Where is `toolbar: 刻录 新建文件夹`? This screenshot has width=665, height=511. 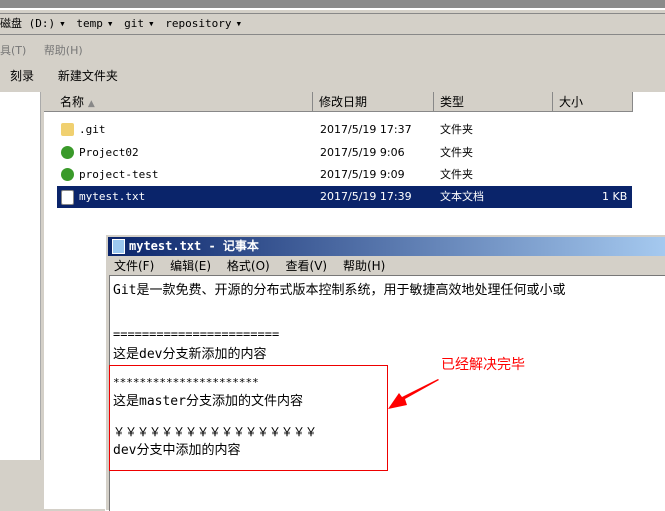
toolbar: 刻录 新建文件夹 is located at coordinates (74, 76).